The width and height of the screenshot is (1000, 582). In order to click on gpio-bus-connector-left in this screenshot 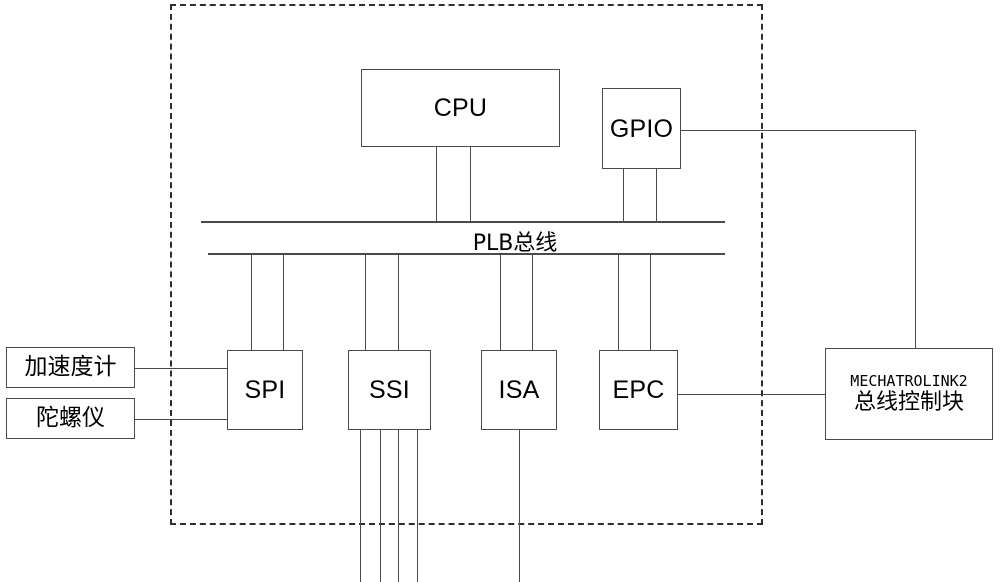, I will do `click(623, 195)`.